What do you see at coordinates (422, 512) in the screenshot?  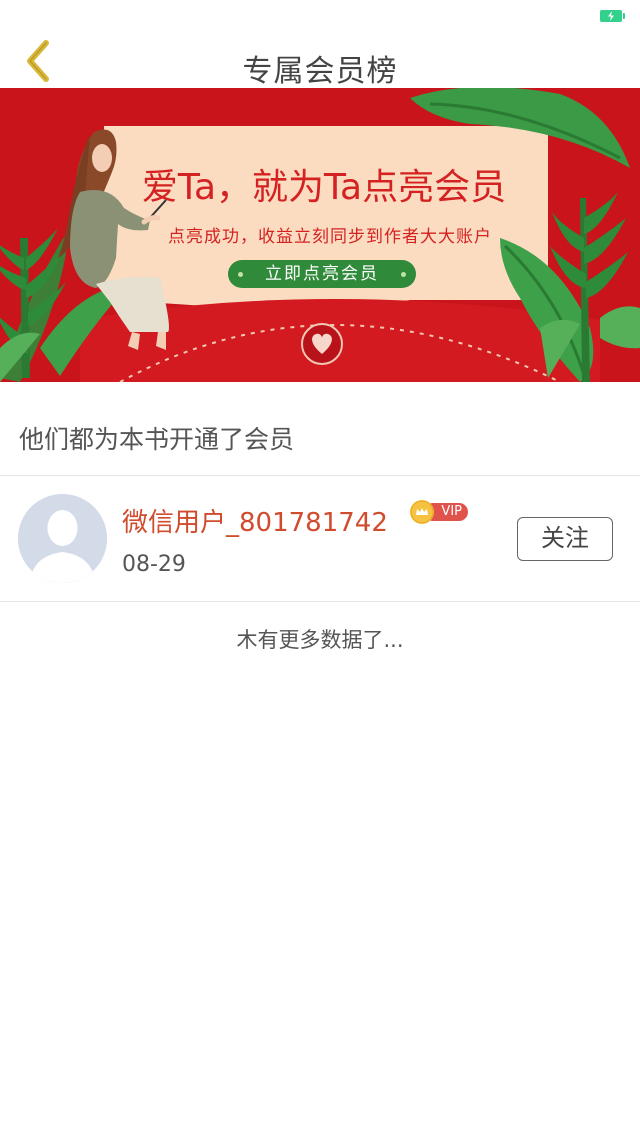 I see `crown-icon` at bounding box center [422, 512].